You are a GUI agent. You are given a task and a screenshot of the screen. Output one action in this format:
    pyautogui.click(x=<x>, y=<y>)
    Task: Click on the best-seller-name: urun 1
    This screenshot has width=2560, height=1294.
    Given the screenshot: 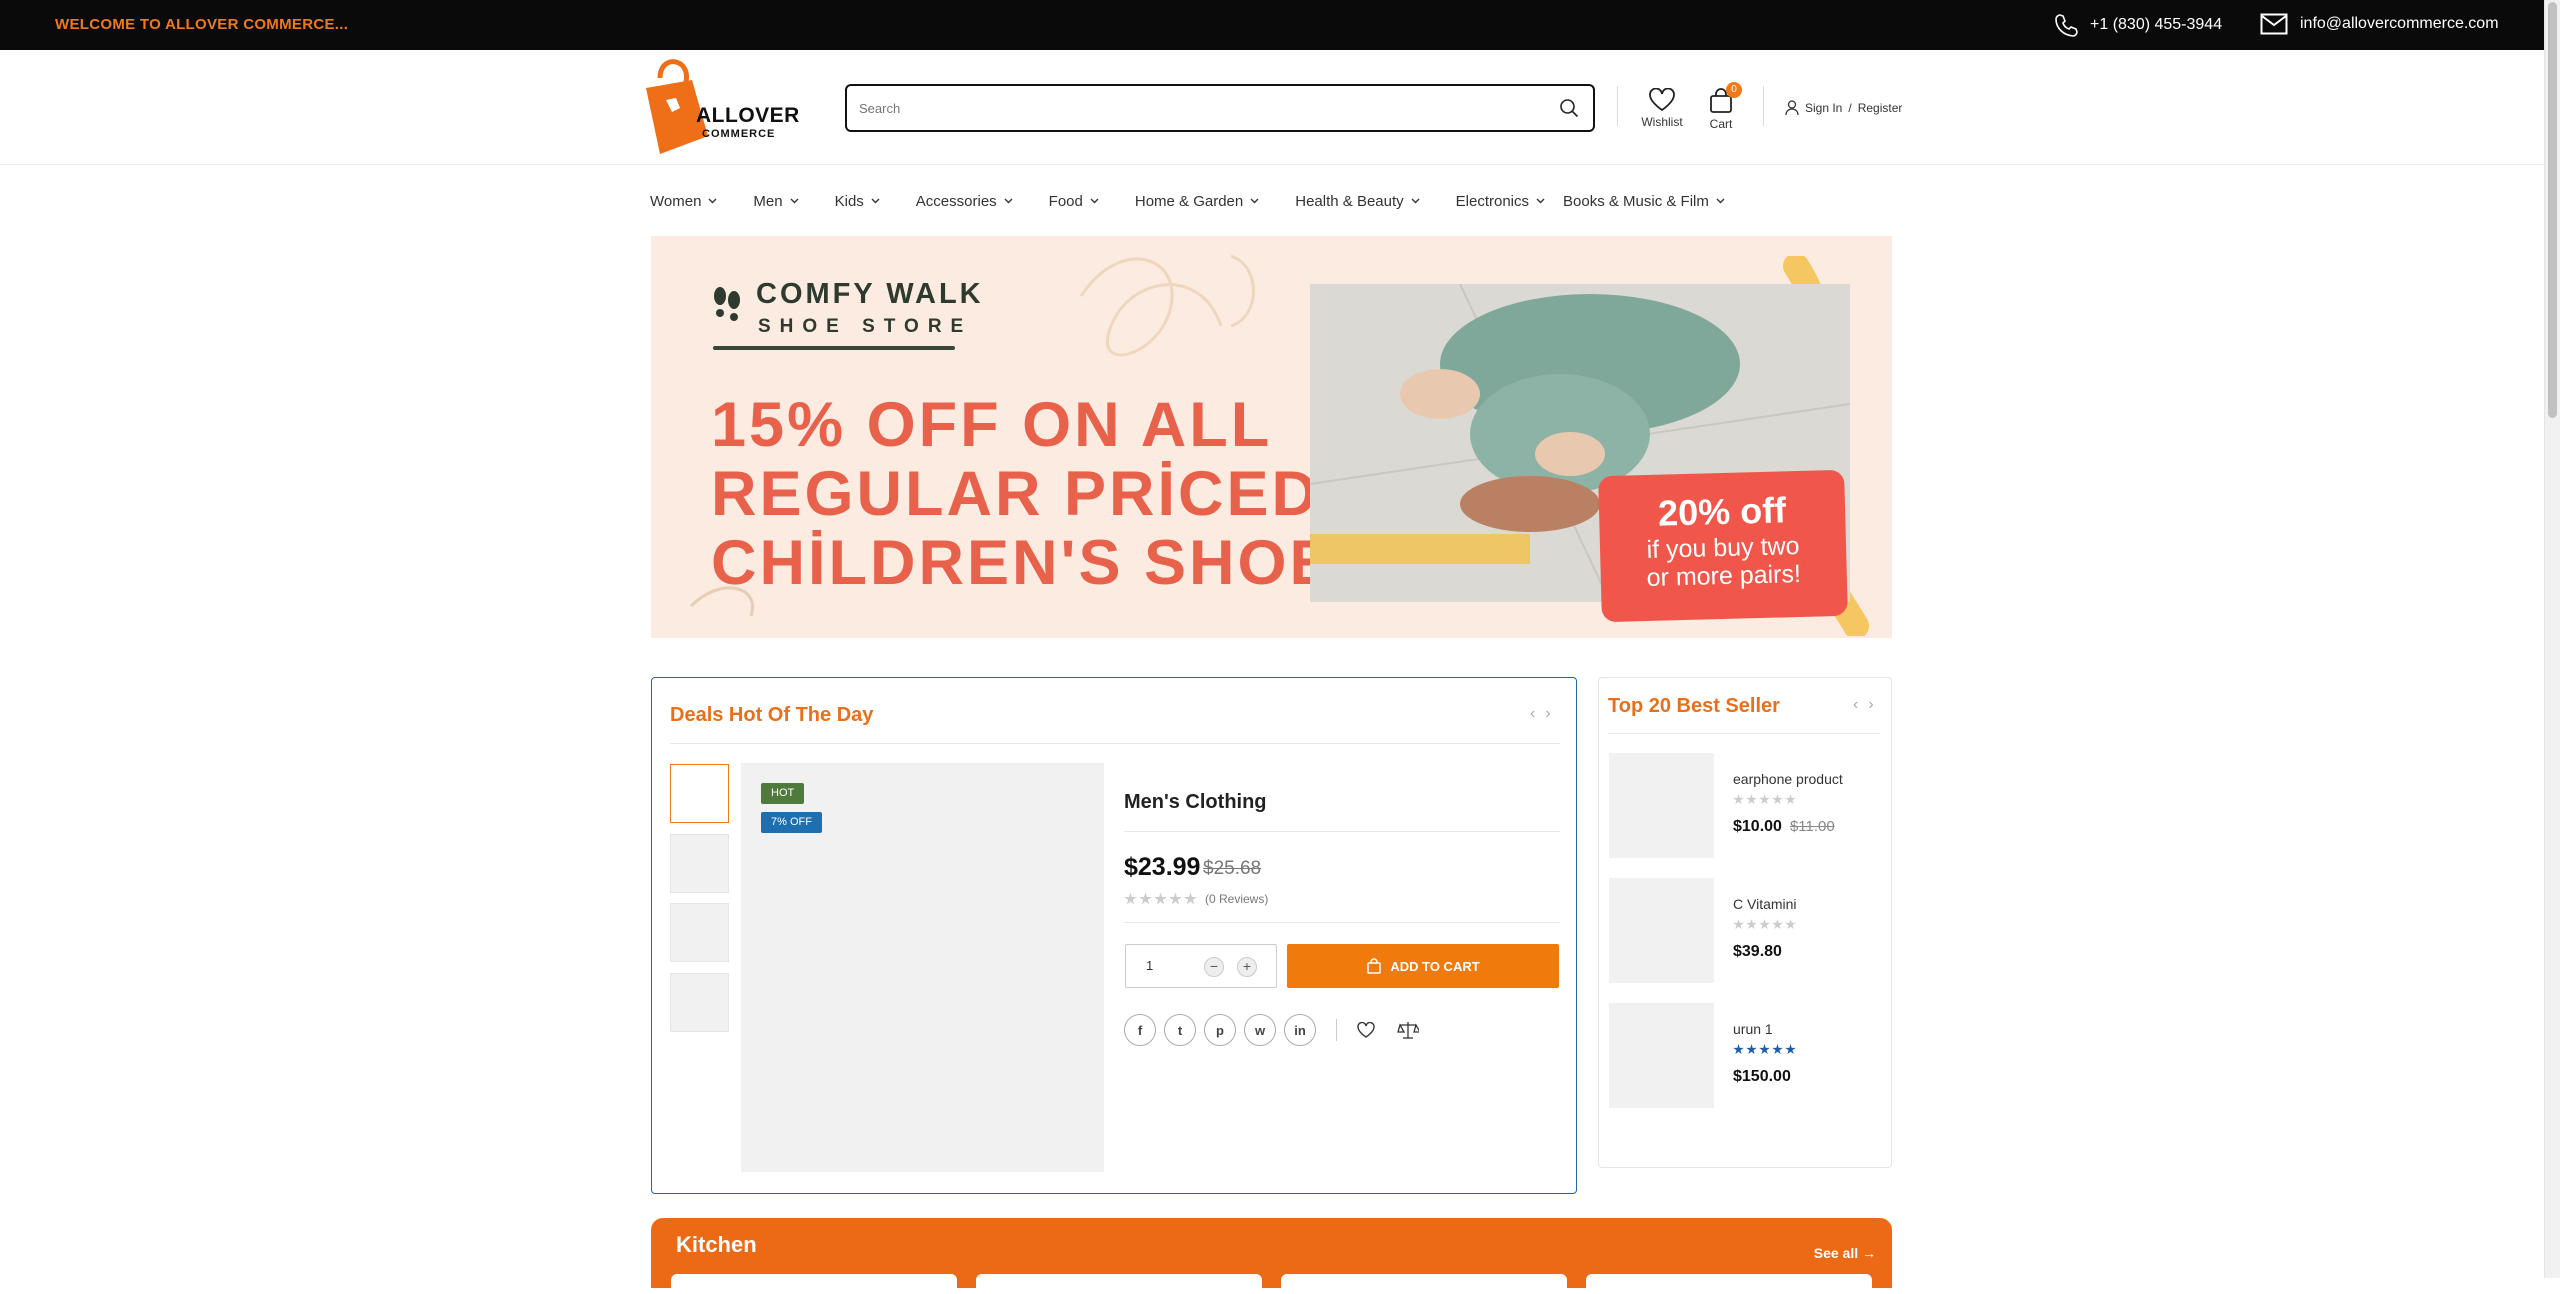 What is the action you would take?
    pyautogui.click(x=1753, y=1029)
    